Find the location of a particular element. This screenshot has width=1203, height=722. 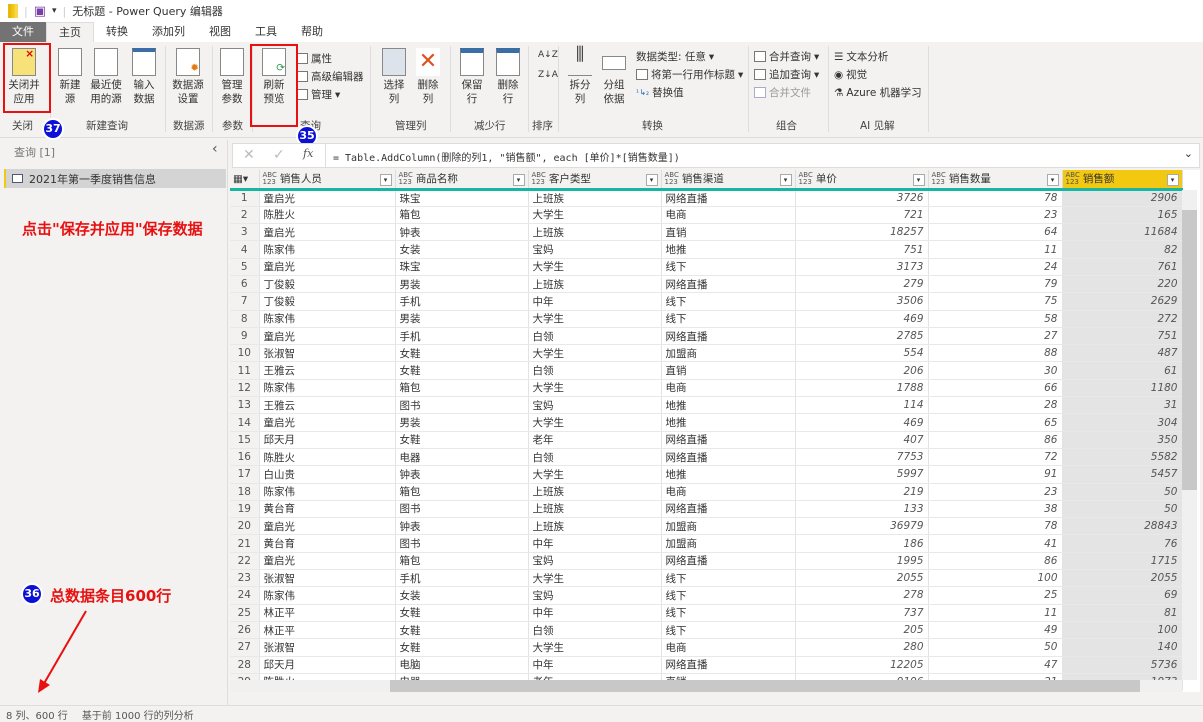

table-cell: 图书 is located at coordinates (462, 509).